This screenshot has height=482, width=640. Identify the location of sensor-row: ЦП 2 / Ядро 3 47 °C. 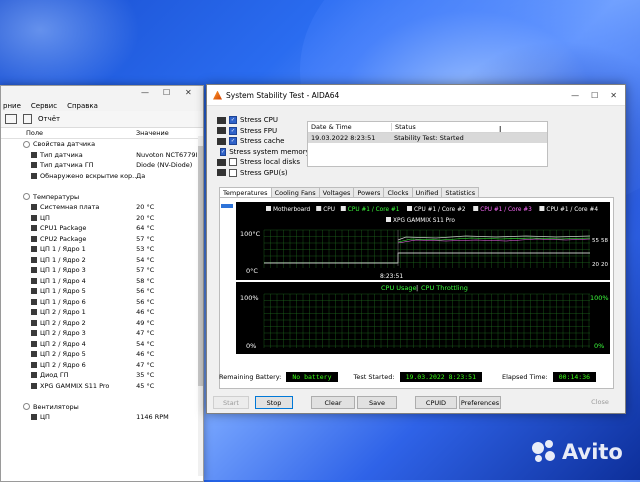
(102, 333).